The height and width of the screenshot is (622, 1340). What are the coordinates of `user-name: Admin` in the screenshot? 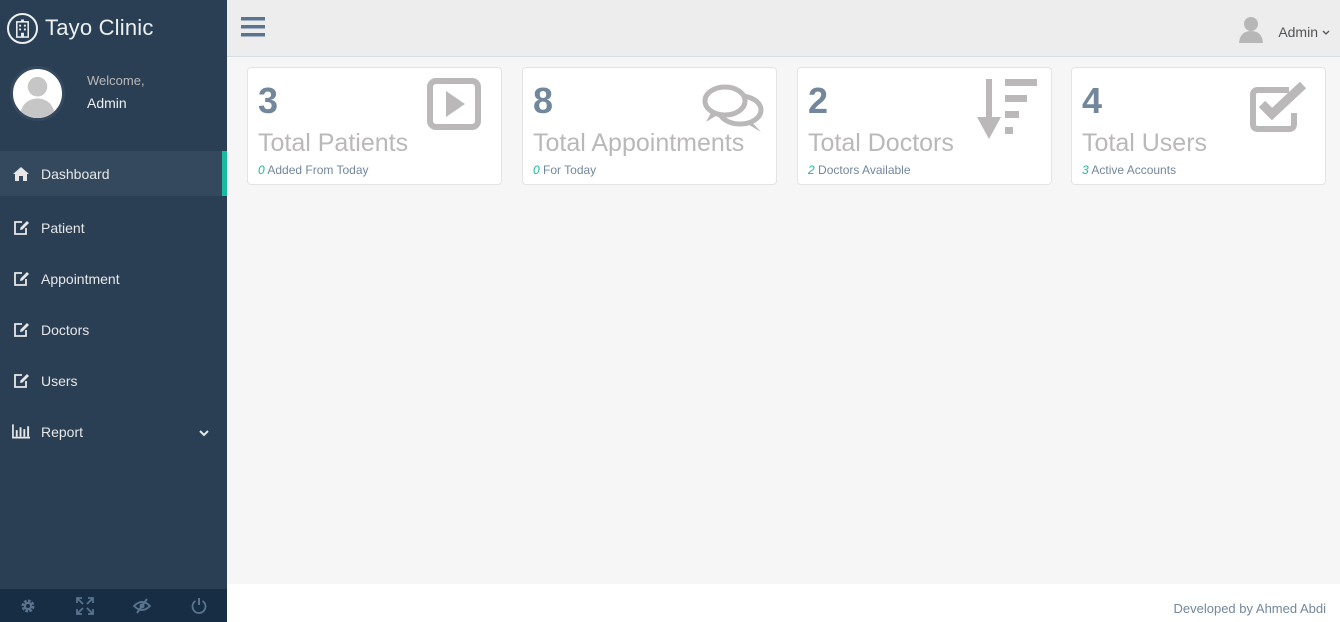 It's located at (1298, 31).